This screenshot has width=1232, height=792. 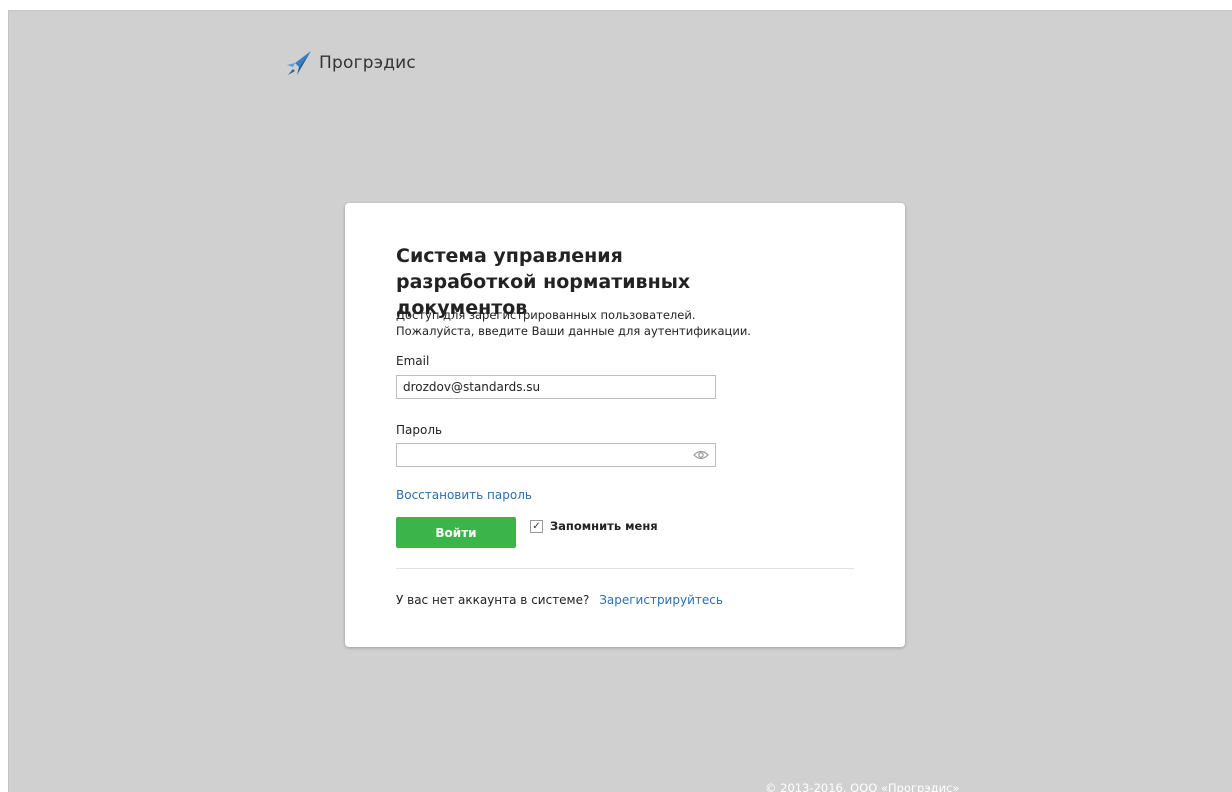 I want to click on restore-password-link: Восстановить пароль, so click(x=464, y=495).